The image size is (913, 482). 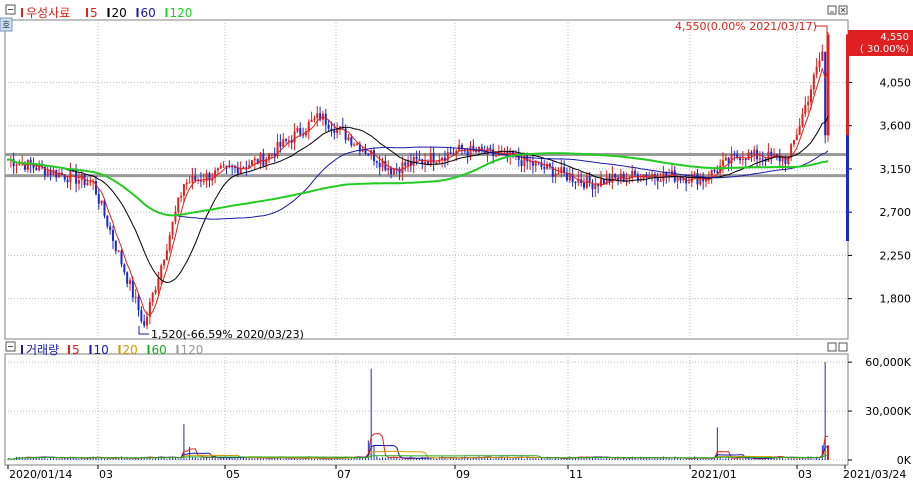 I want to click on vol-minimize-icon, so click(x=832, y=347).